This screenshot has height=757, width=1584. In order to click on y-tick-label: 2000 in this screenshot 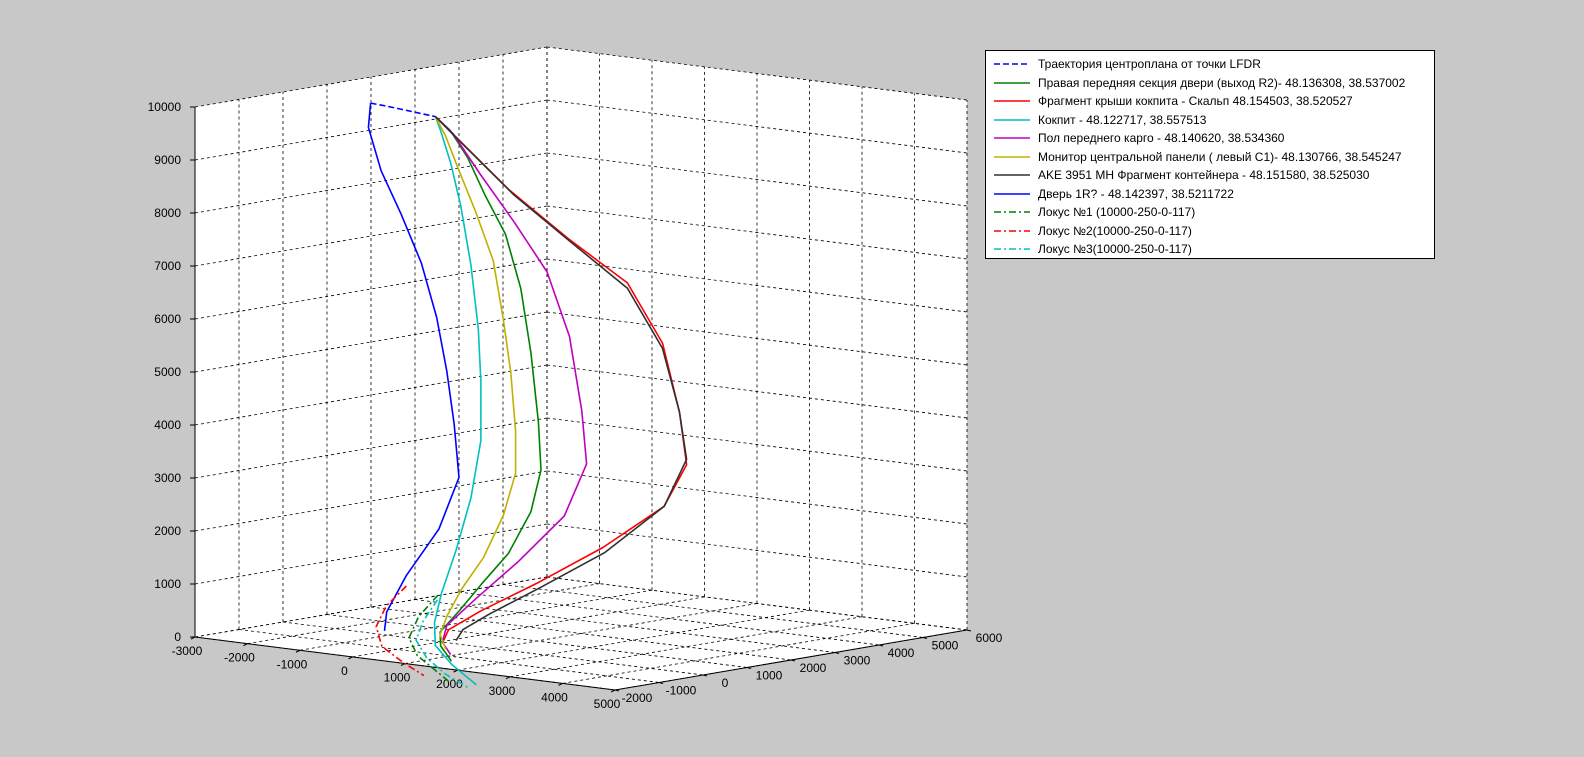, I will do `click(813, 668)`.